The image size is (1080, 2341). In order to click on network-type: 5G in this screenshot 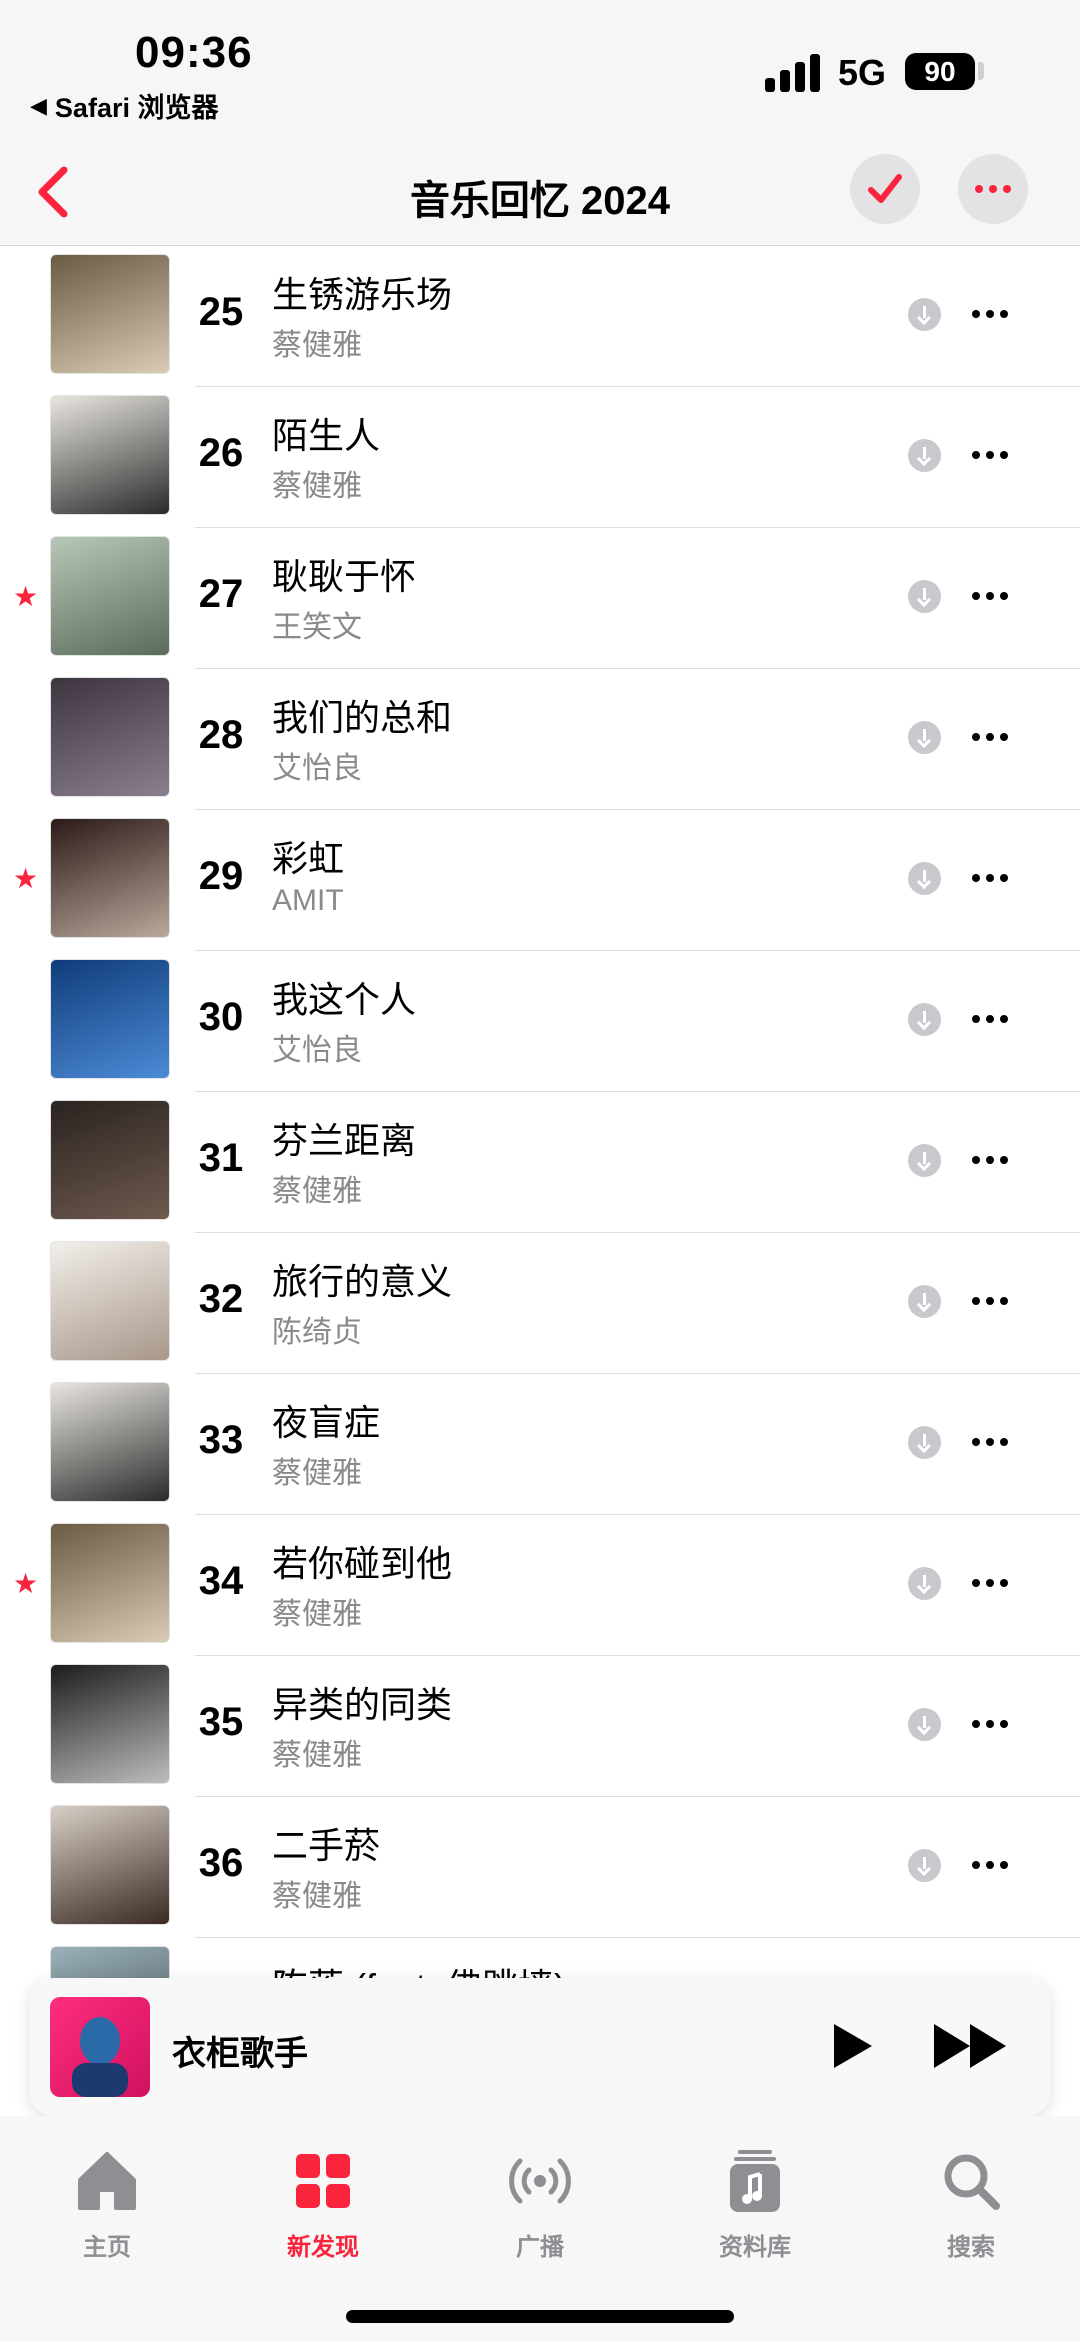, I will do `click(862, 72)`.